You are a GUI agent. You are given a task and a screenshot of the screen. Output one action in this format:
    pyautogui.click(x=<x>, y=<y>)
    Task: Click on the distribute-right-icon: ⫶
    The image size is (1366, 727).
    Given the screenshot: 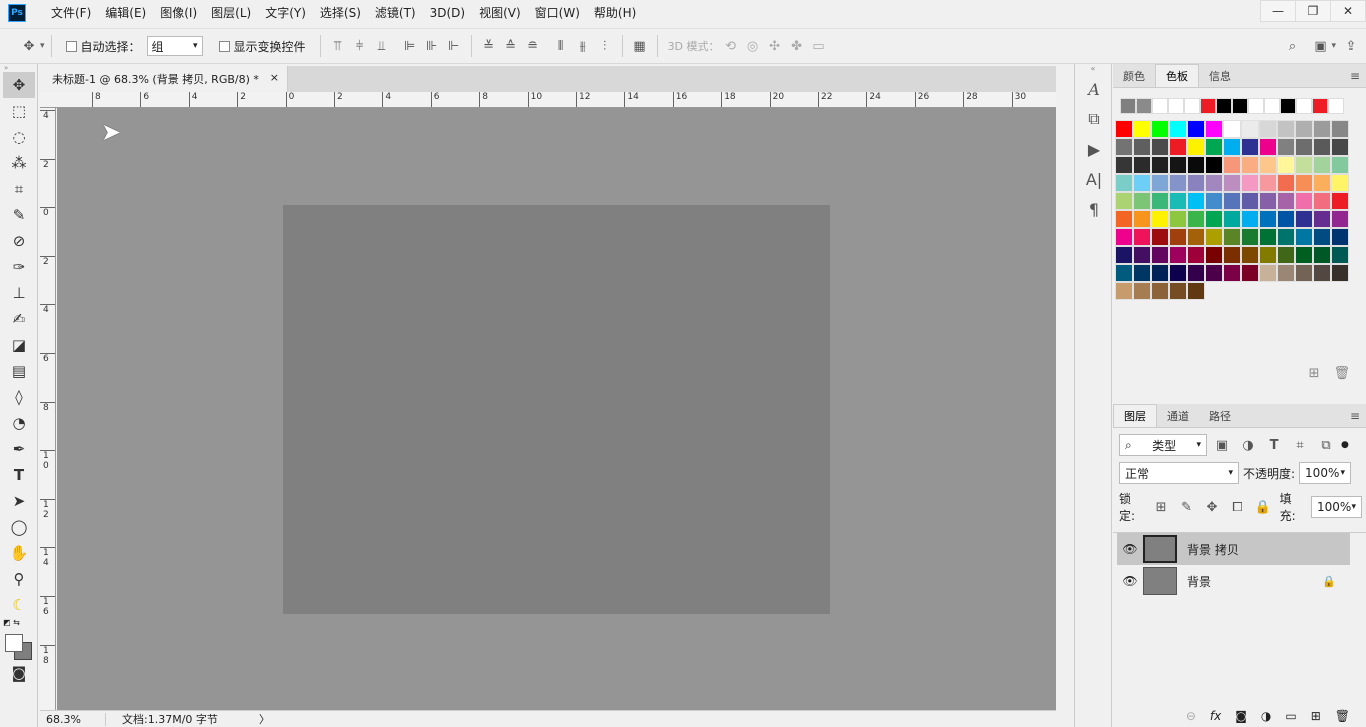 What is the action you would take?
    pyautogui.click(x=605, y=46)
    